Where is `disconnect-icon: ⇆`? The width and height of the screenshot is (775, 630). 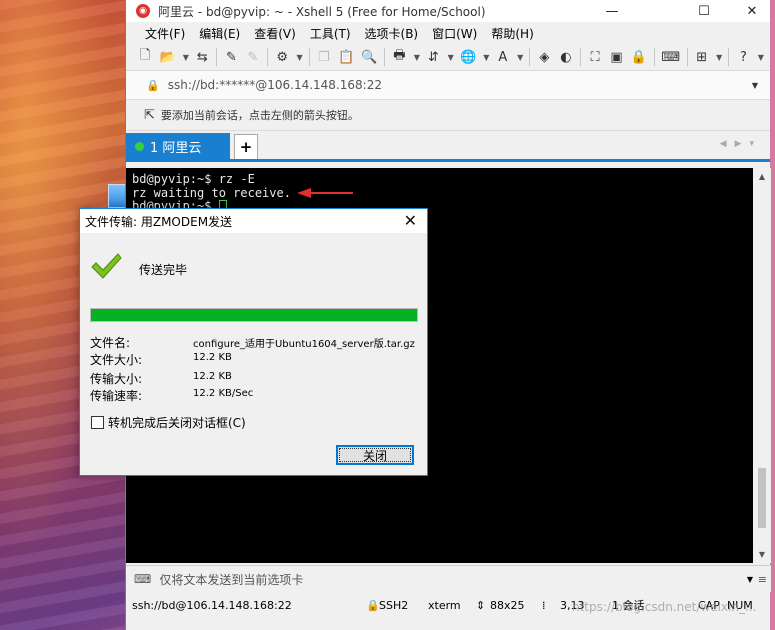
disconnect-icon: ⇆ is located at coordinates (202, 57).